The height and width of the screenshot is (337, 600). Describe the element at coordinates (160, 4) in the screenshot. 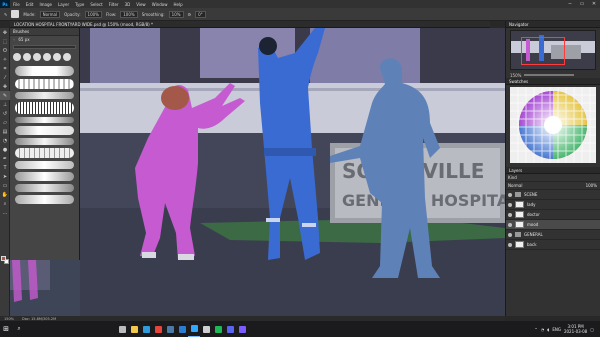

I see `menu-window: Window` at that location.